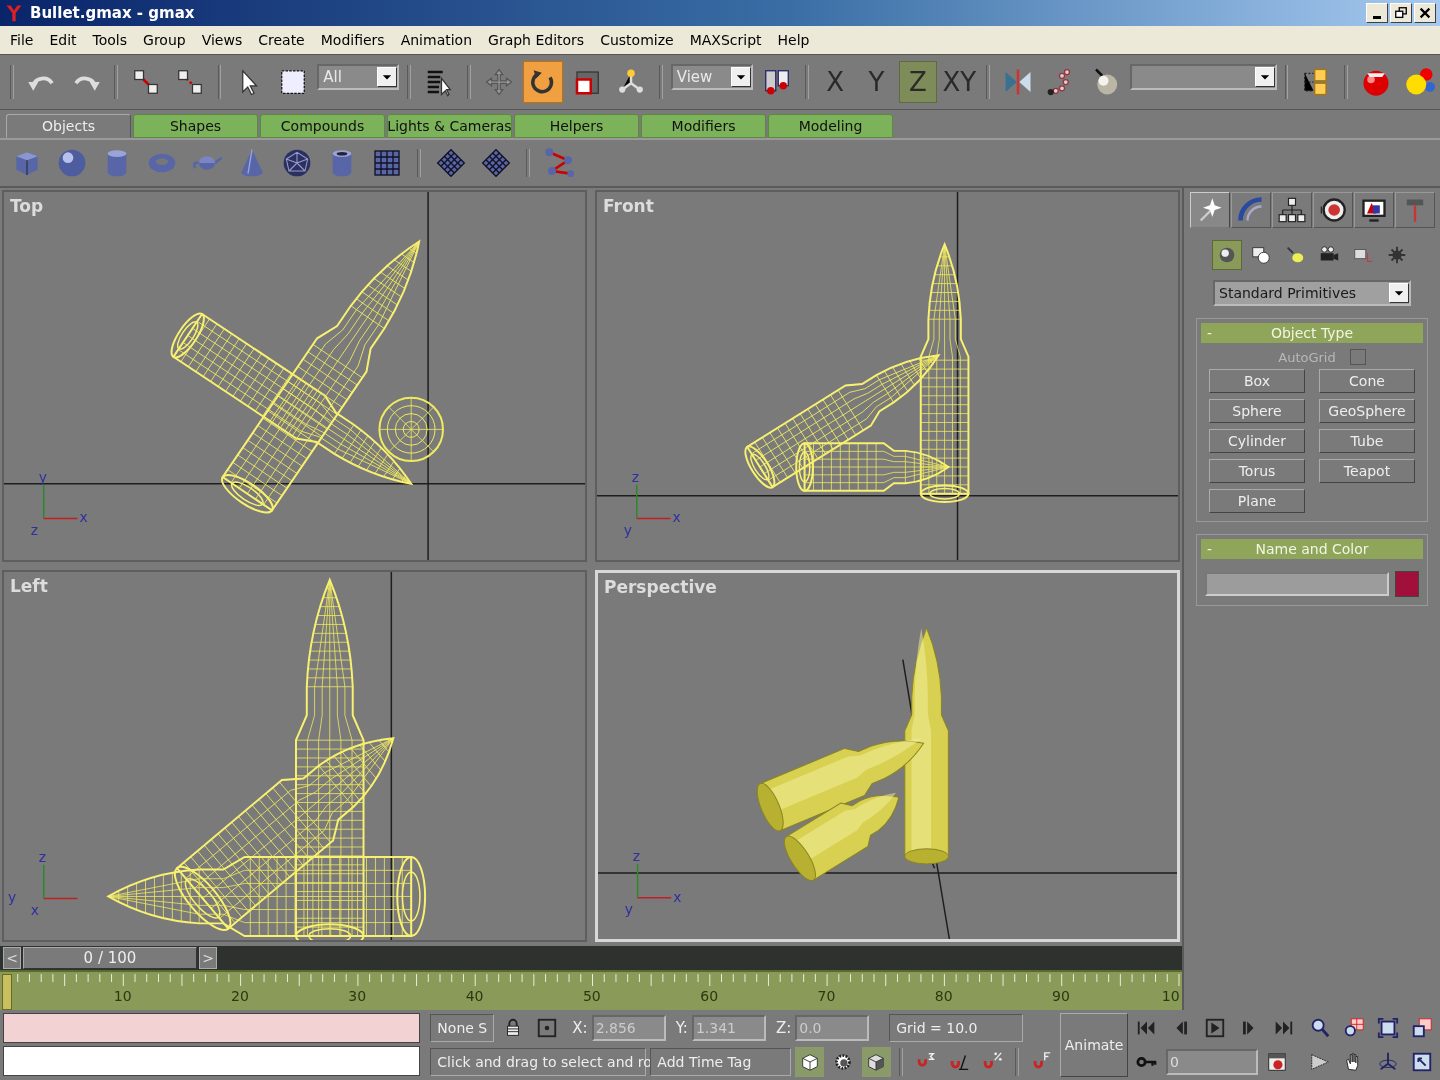  What do you see at coordinates (681, 1028) in the screenshot?
I see `coordinate-label: Y:` at bounding box center [681, 1028].